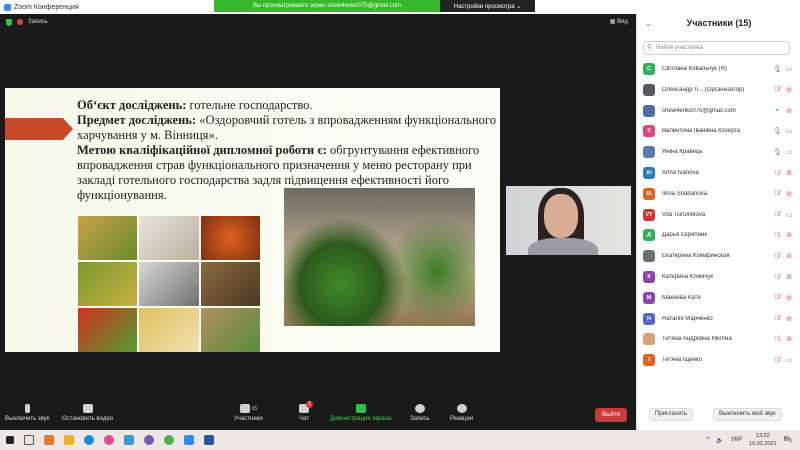 The height and width of the screenshot is (450, 800). What do you see at coordinates (461, 413) in the screenshot?
I see `reactions-button: Реакции` at bounding box center [461, 413].